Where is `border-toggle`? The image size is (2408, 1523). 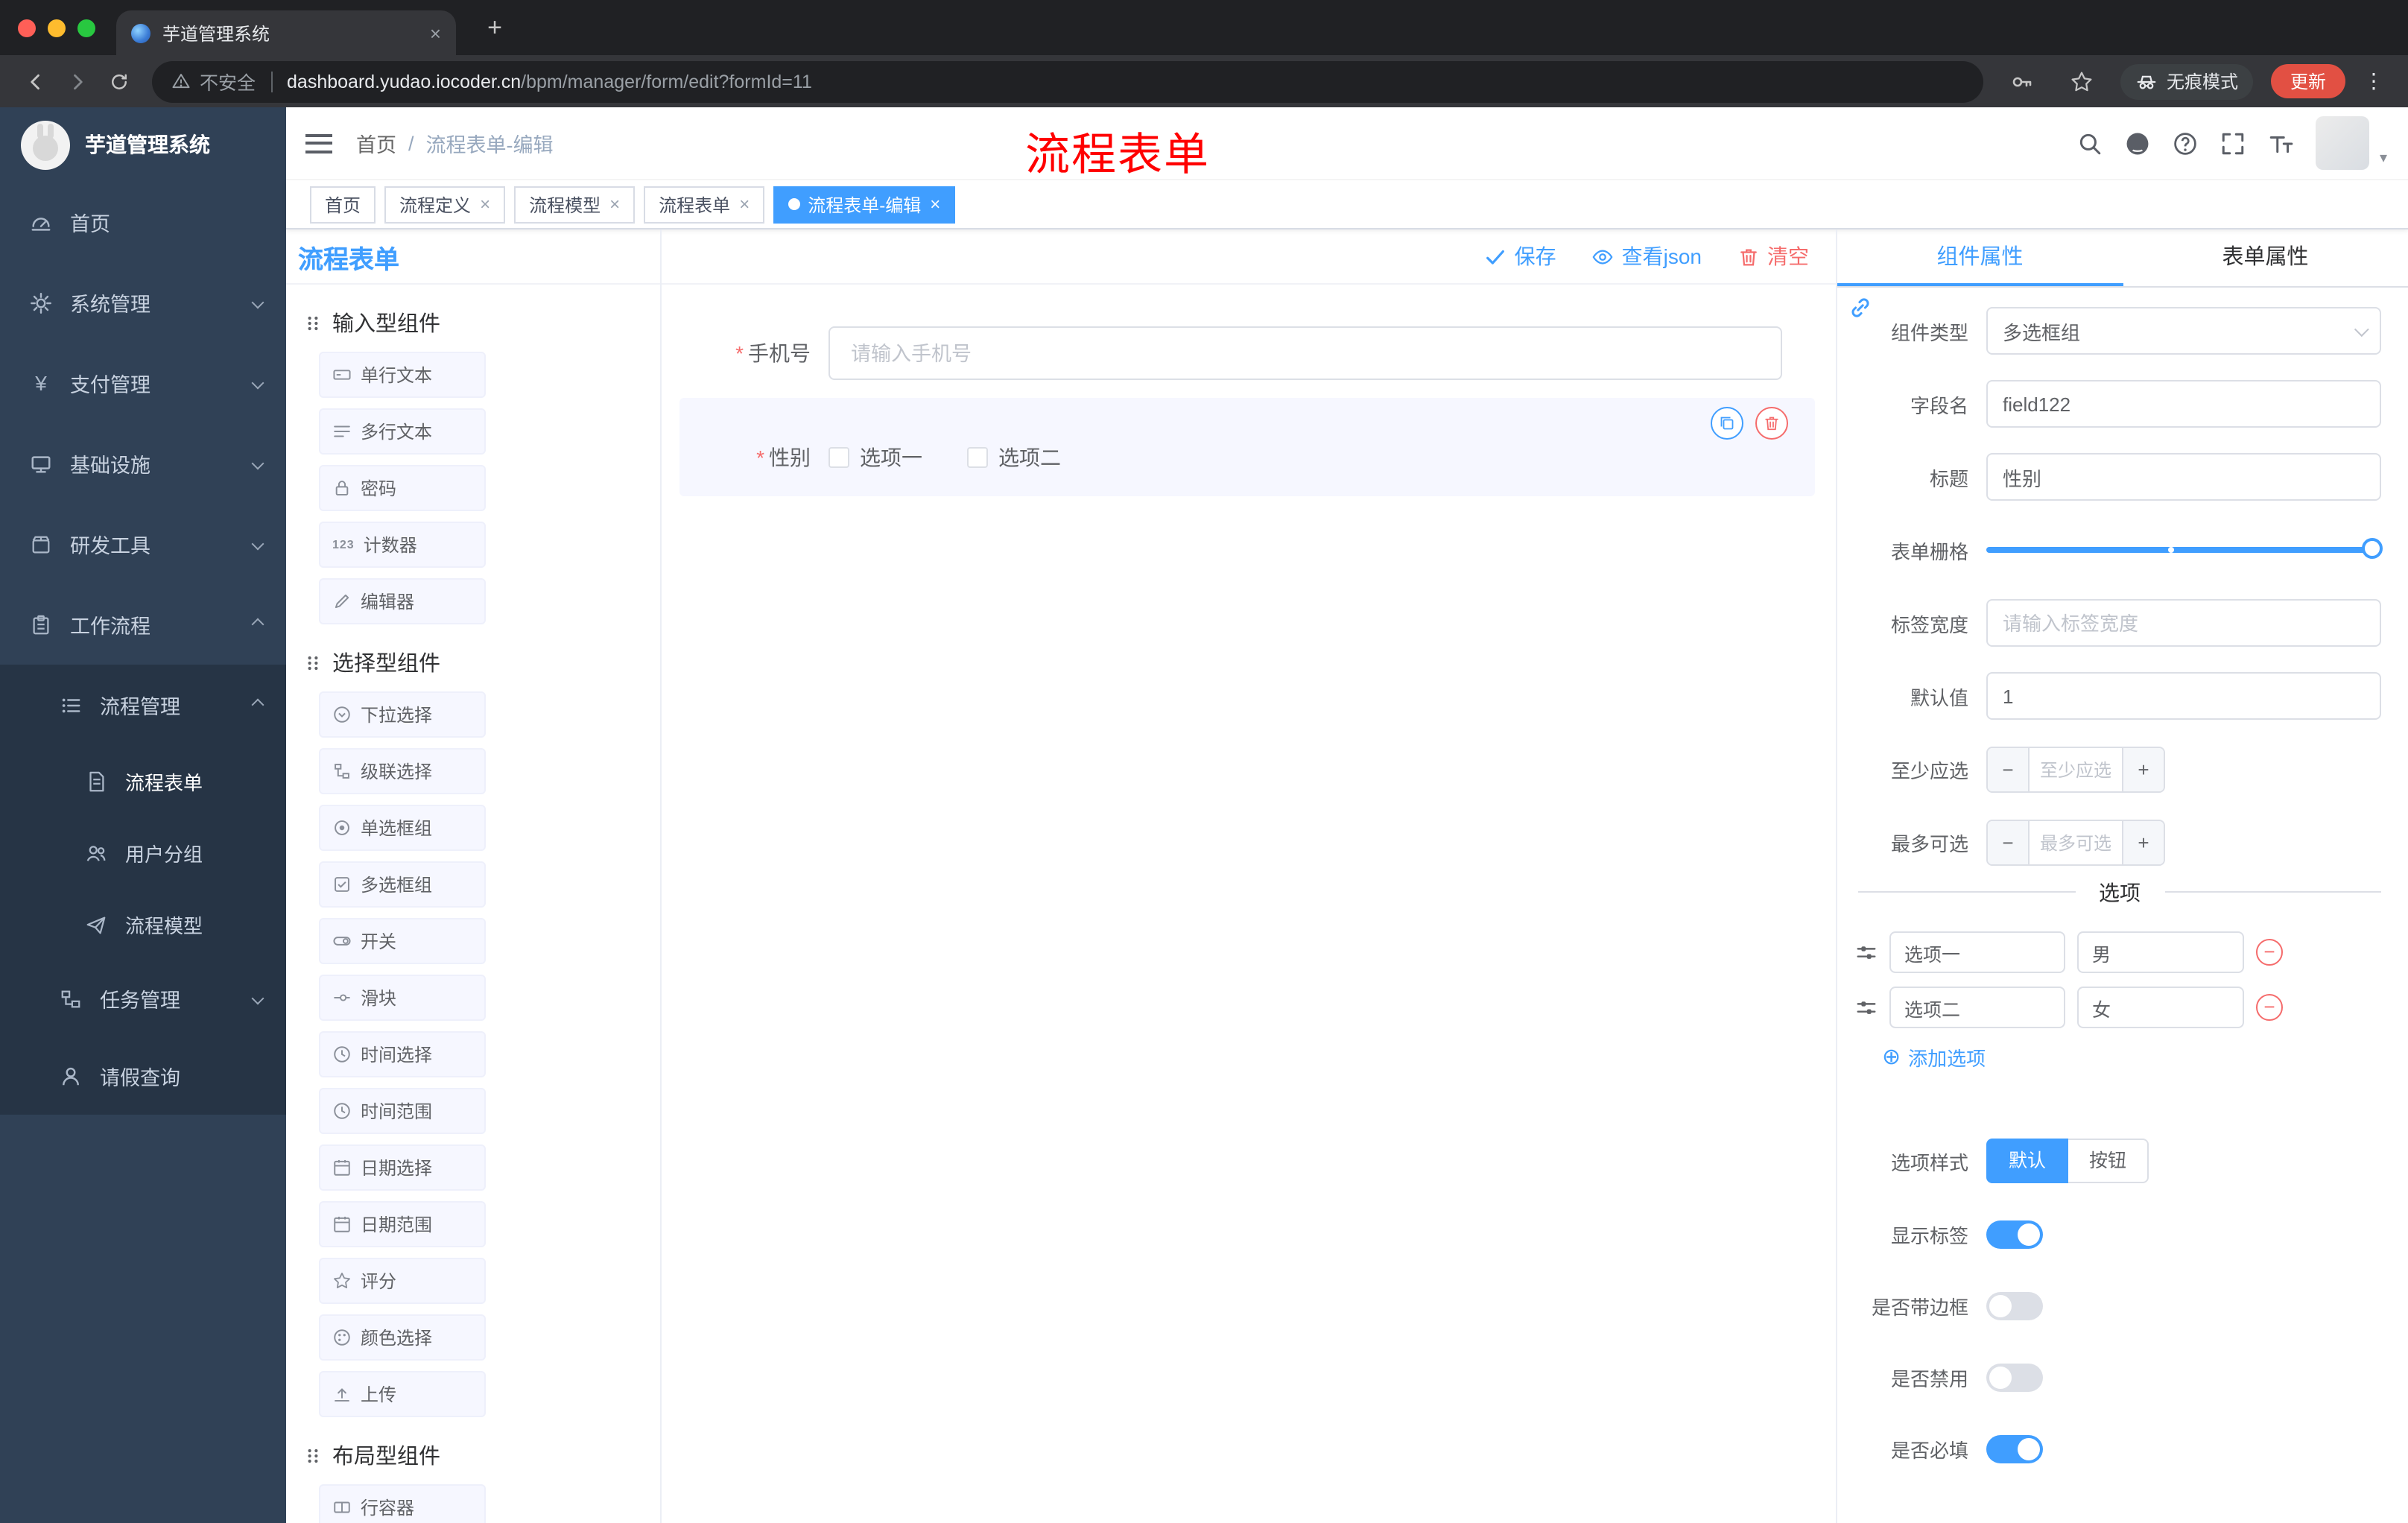
border-toggle is located at coordinates (2014, 1306).